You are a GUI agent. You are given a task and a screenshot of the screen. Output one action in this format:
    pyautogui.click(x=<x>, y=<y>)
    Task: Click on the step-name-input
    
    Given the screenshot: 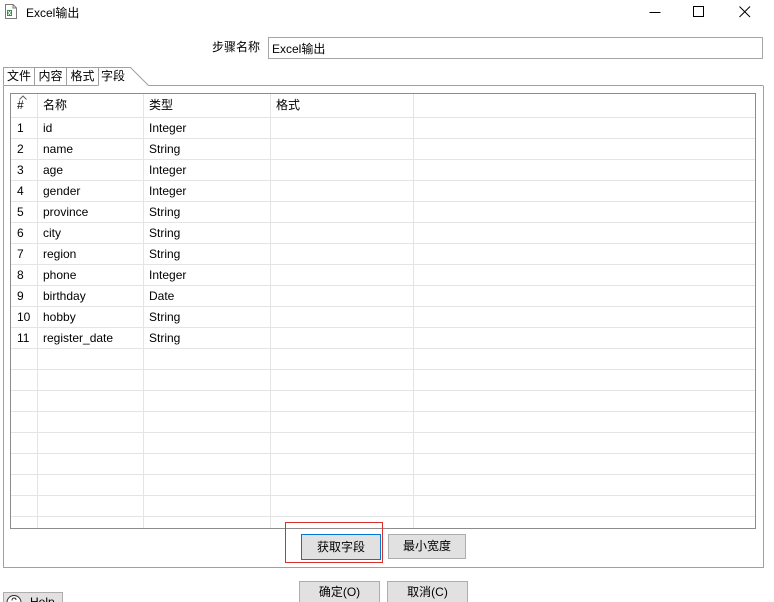 What is the action you would take?
    pyautogui.click(x=515, y=48)
    